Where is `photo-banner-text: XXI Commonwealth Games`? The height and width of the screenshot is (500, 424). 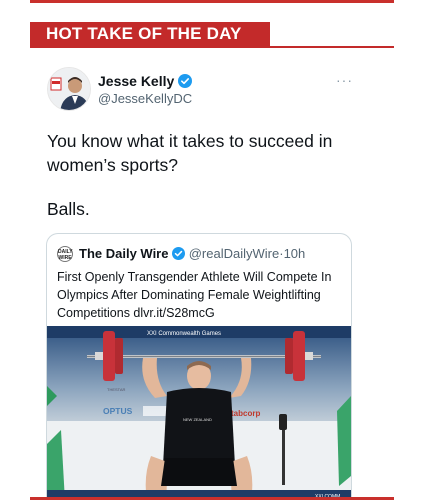 photo-banner-text: XXI Commonwealth Games is located at coordinates (184, 334).